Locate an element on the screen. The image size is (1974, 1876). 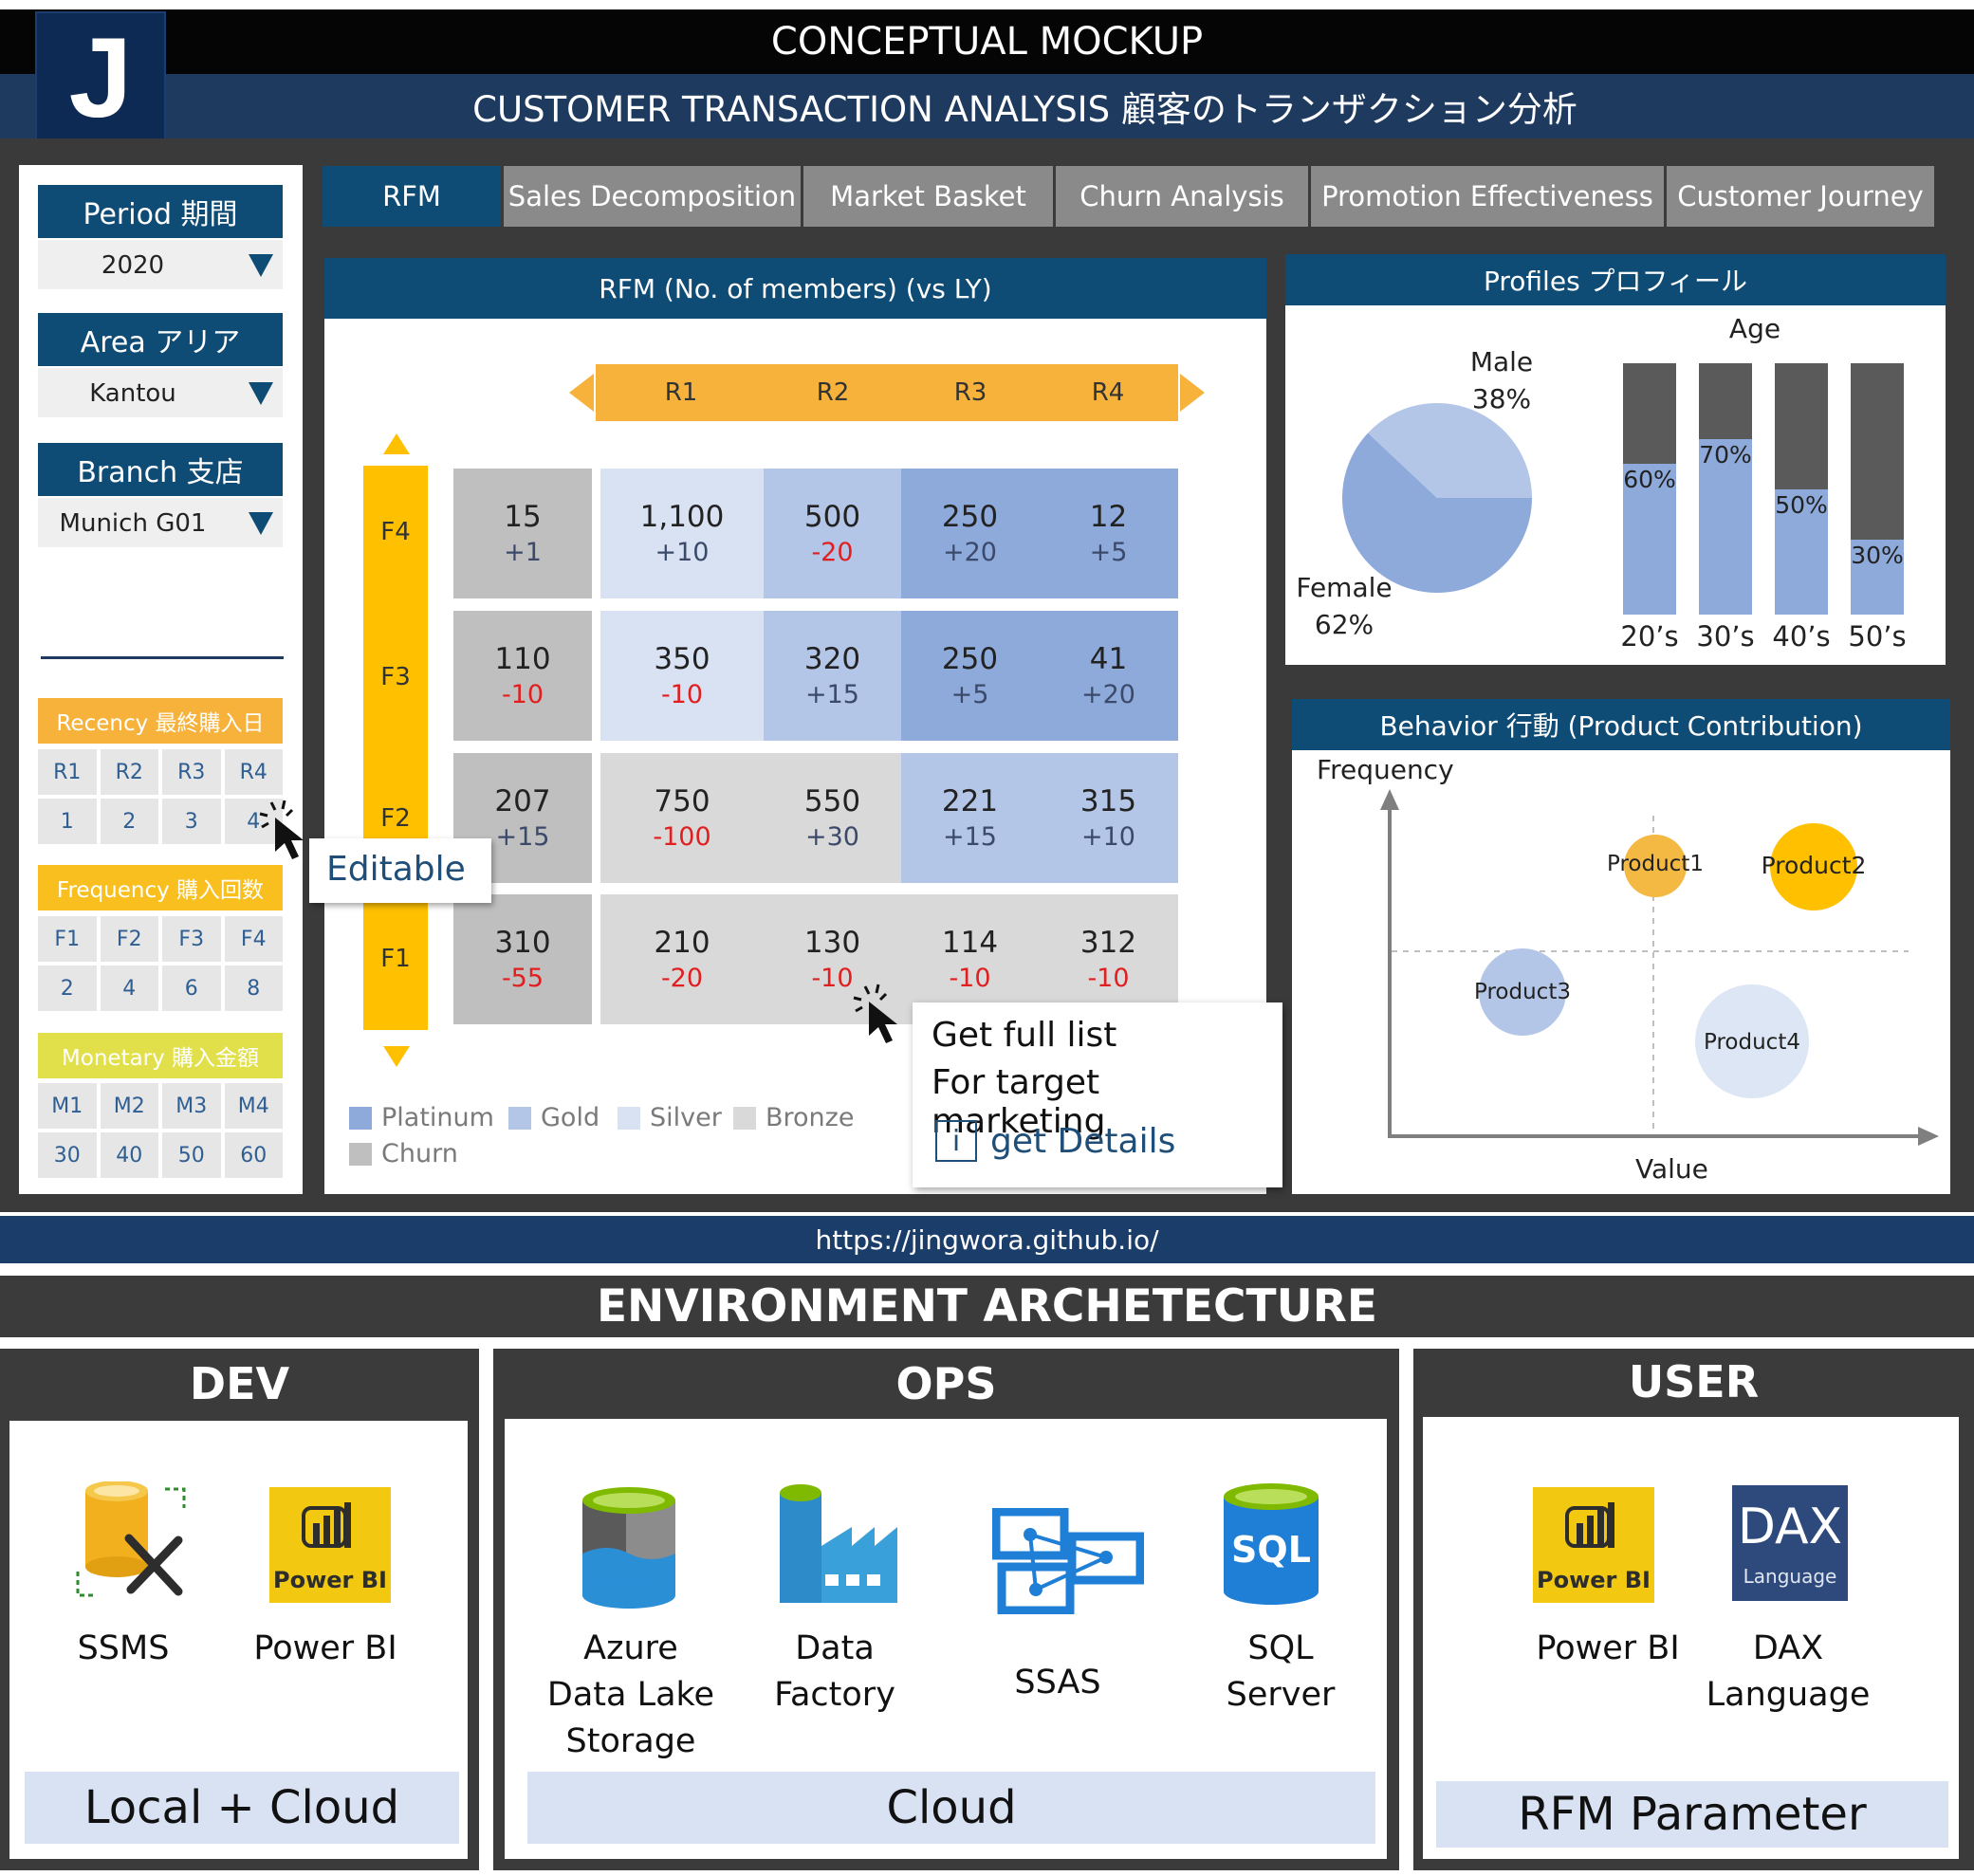
legend-swatch is located at coordinates (360, 1118).